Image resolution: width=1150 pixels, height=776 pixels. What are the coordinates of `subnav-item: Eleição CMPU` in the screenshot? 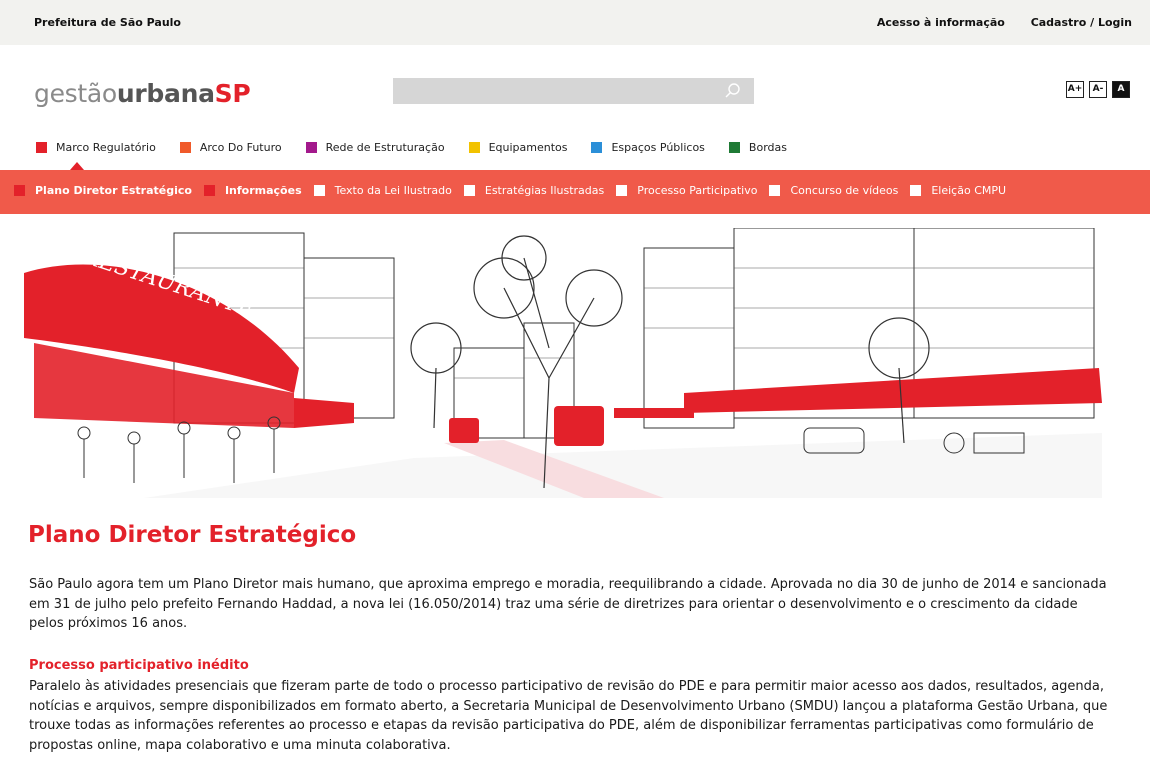 It's located at (958, 190).